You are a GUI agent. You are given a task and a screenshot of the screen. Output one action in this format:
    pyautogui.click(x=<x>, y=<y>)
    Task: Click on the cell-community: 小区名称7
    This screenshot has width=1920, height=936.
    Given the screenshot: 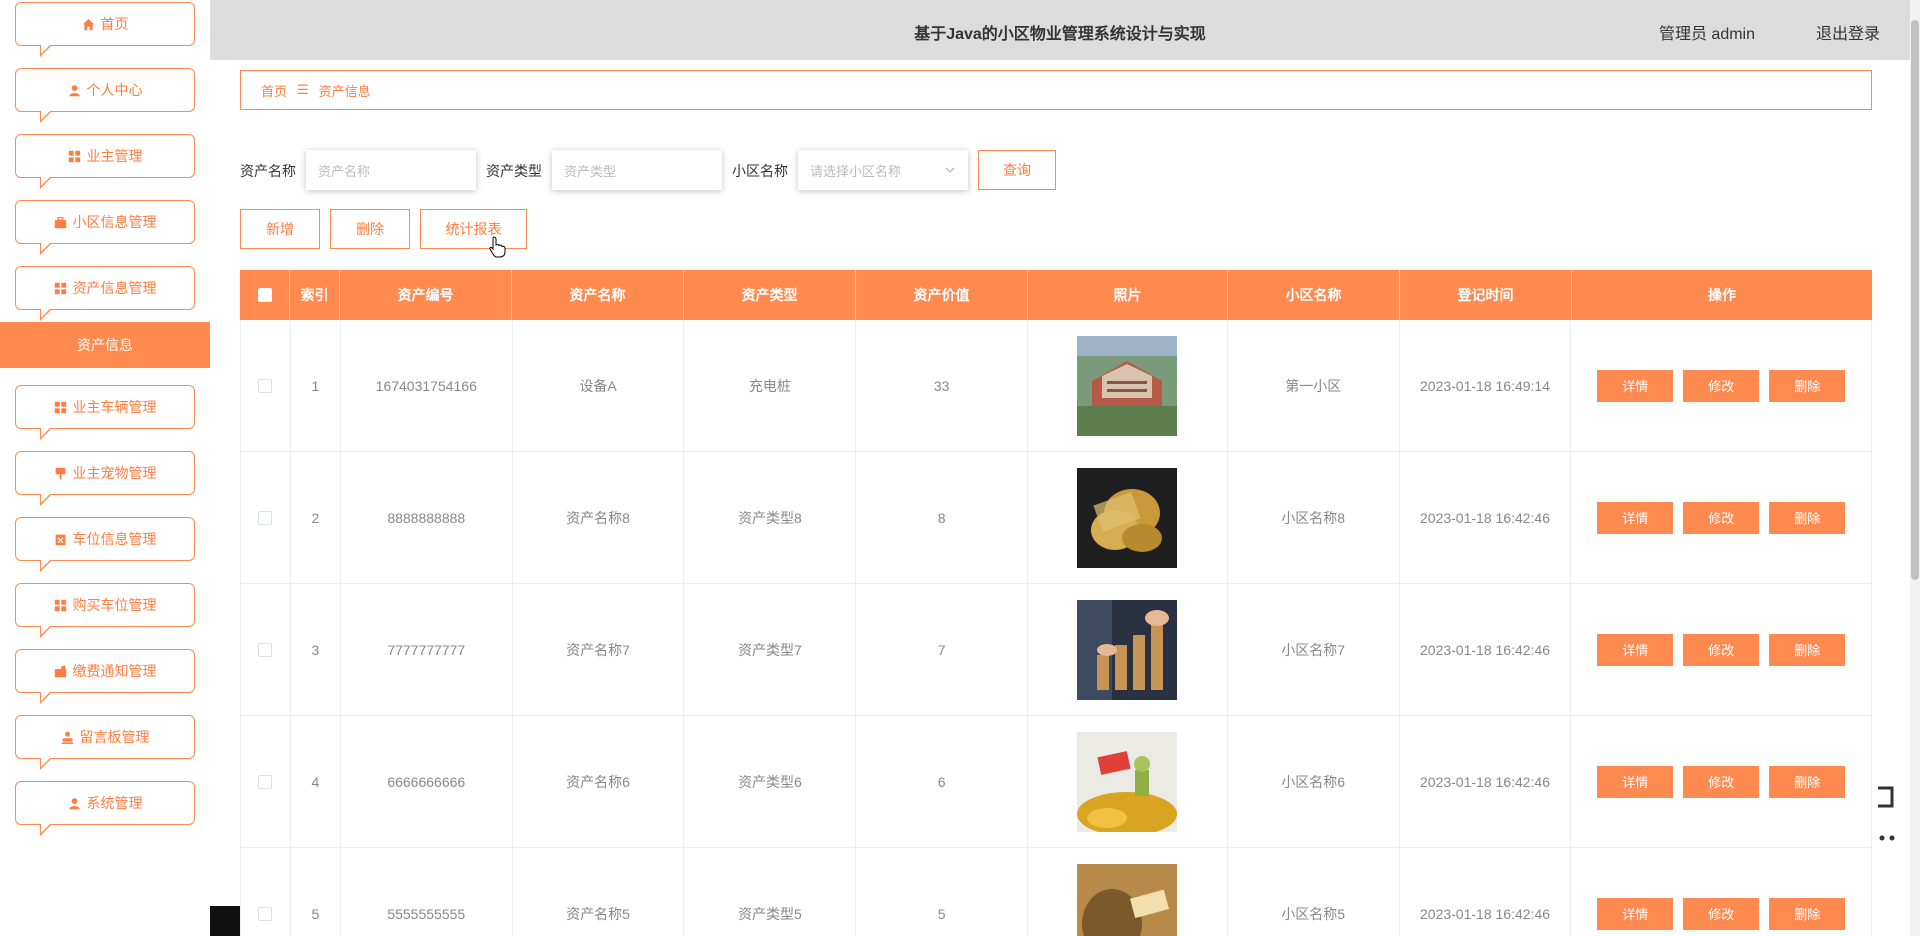 What is the action you would take?
    pyautogui.click(x=1314, y=649)
    